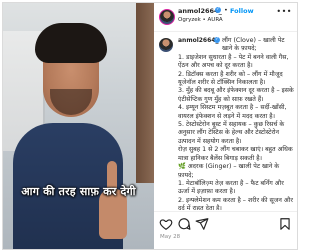 This screenshot has width=320, height=252. What do you see at coordinates (170, 237) in the screenshot?
I see `post-date: May 28` at bounding box center [170, 237].